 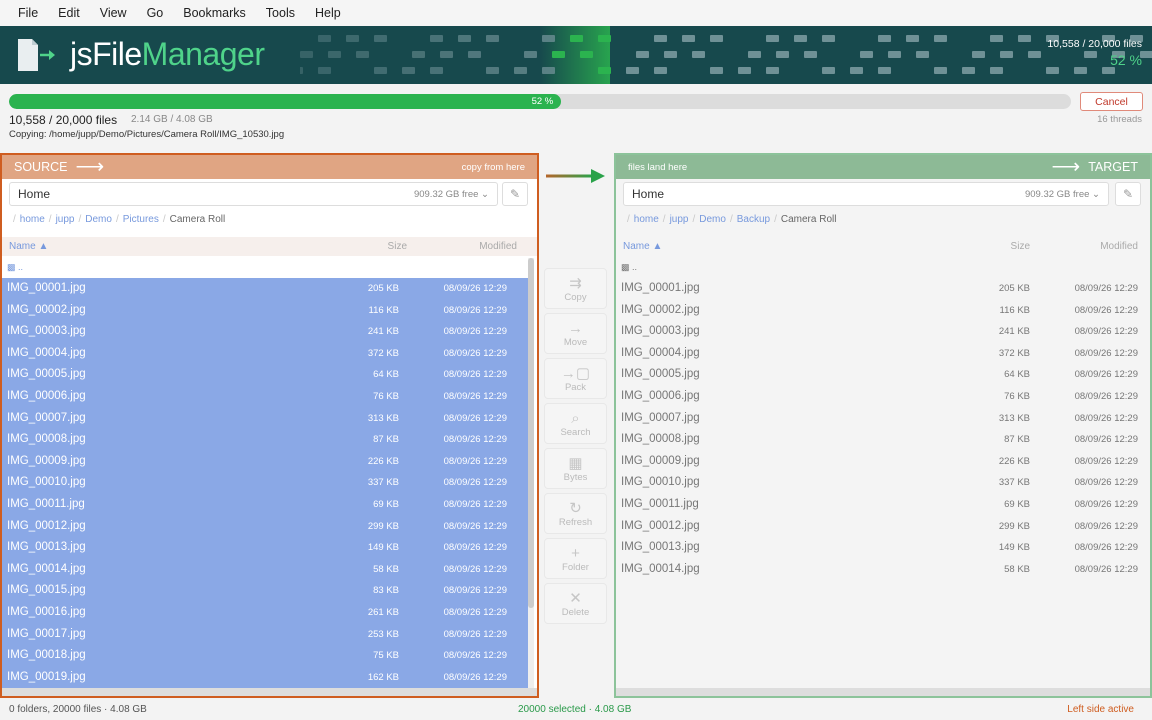 What do you see at coordinates (265, 677) in the screenshot?
I see `file-row: IMG_00019.jpg 162 KB 08/09/26 12:29` at bounding box center [265, 677].